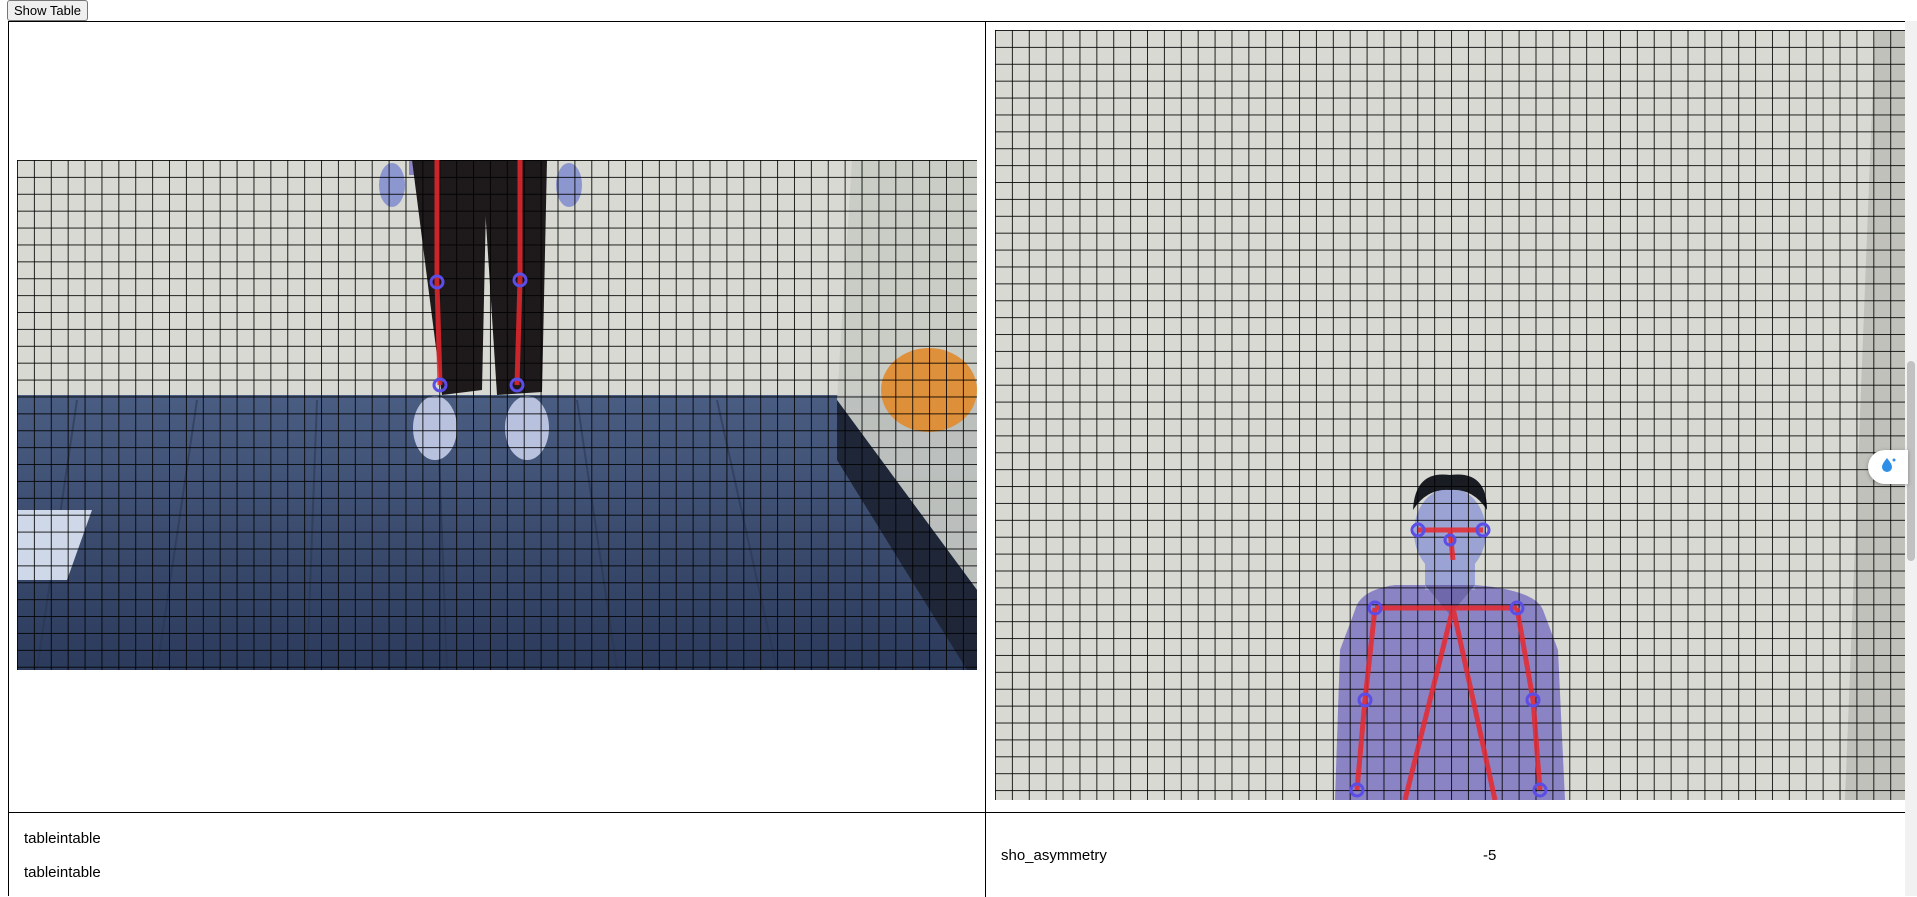  I want to click on metric-label: sho_asymmetry, so click(1054, 855).